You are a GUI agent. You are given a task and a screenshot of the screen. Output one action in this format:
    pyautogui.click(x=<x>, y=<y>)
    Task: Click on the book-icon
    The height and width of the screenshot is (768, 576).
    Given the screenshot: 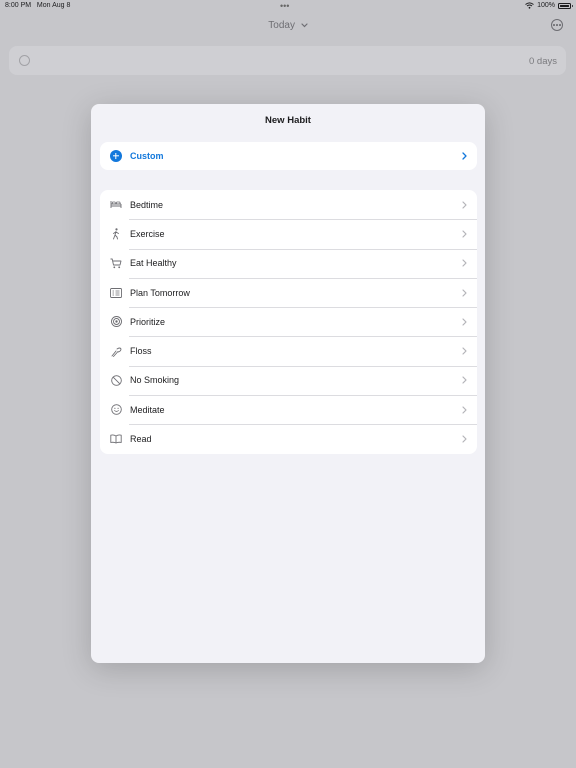 What is the action you would take?
    pyautogui.click(x=116, y=439)
    